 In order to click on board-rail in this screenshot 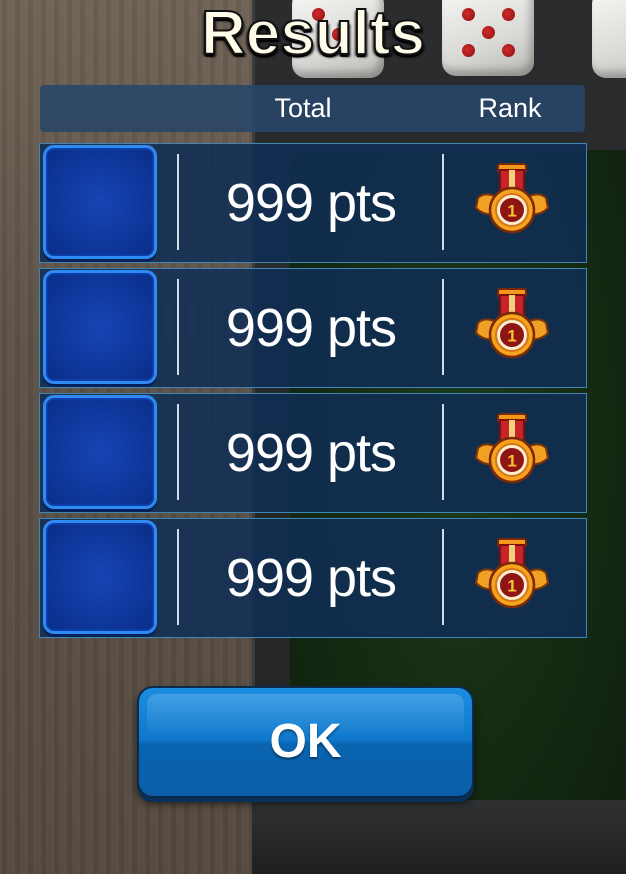, I will do `click(439, 837)`.